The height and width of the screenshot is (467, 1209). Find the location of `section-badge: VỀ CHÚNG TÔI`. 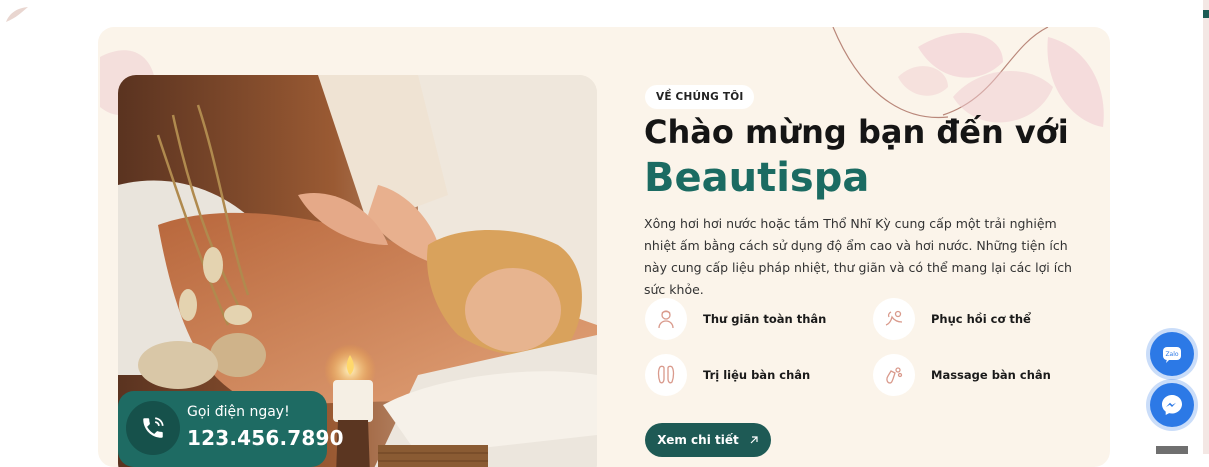

section-badge: VỀ CHÚNG TÔI is located at coordinates (700, 97).